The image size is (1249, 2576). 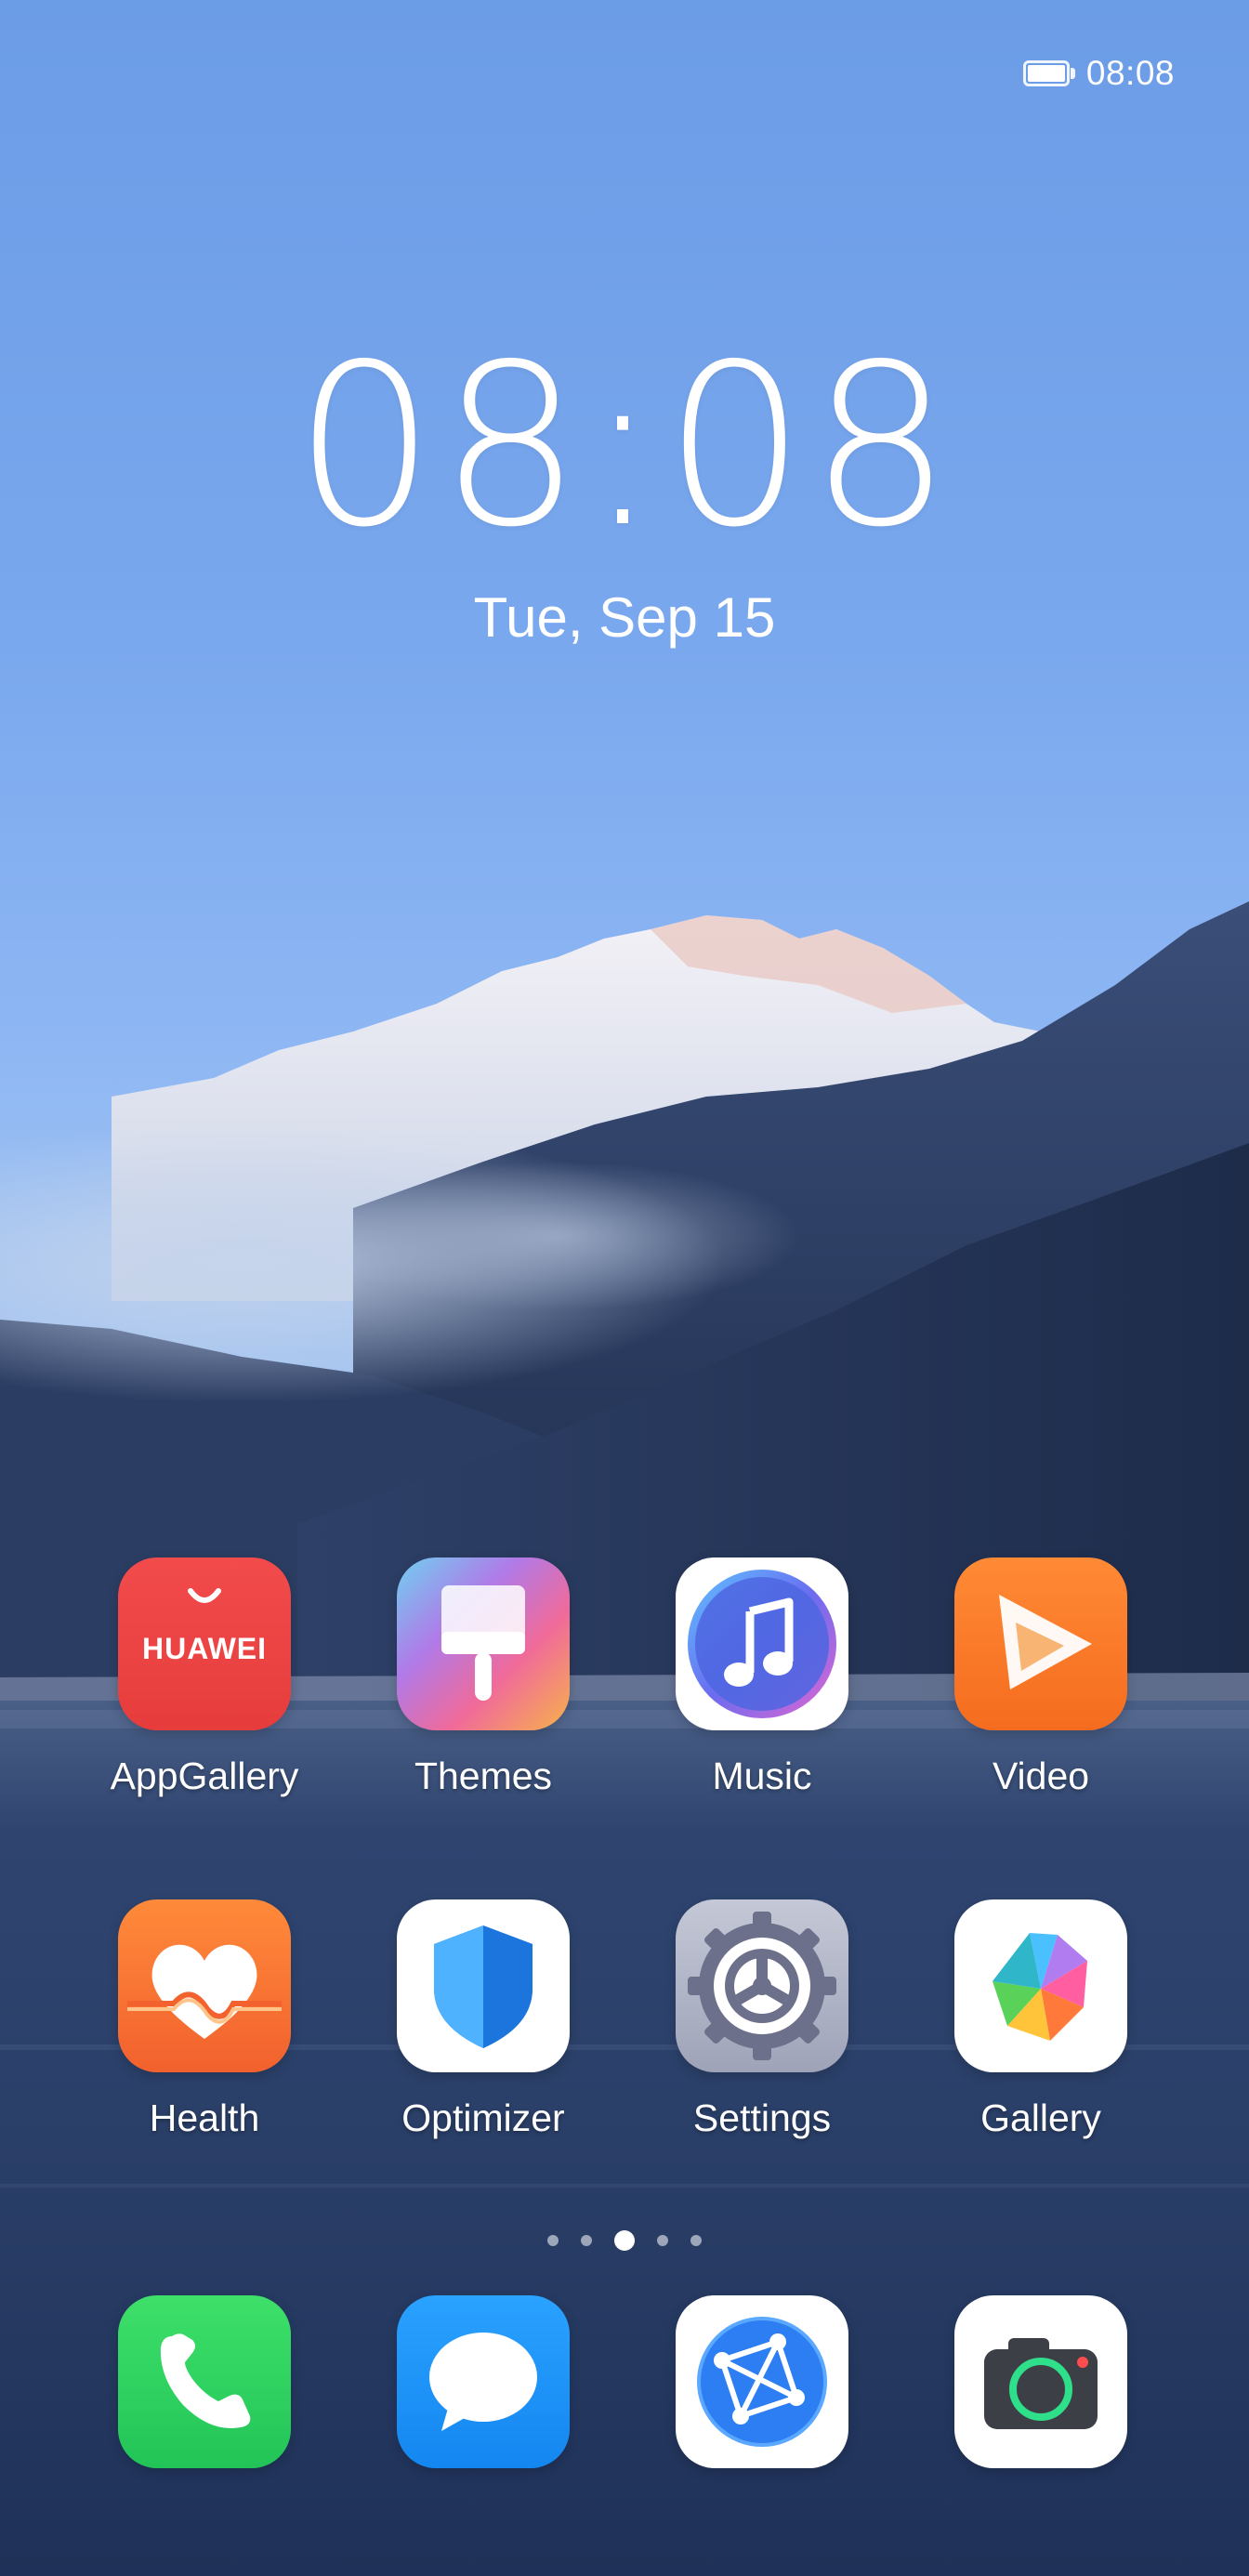 I want to click on optimizer-shield-icon, so click(x=483, y=1985).